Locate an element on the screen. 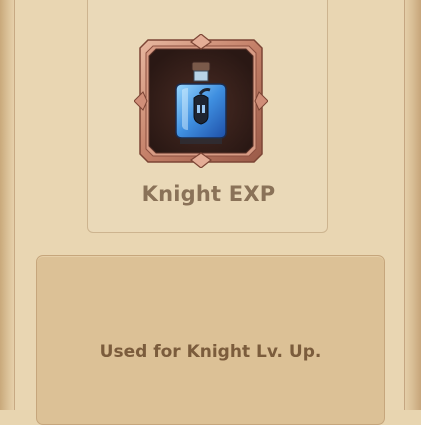 This screenshot has width=421, height=425. item-icon-frame is located at coordinates (201, 101).